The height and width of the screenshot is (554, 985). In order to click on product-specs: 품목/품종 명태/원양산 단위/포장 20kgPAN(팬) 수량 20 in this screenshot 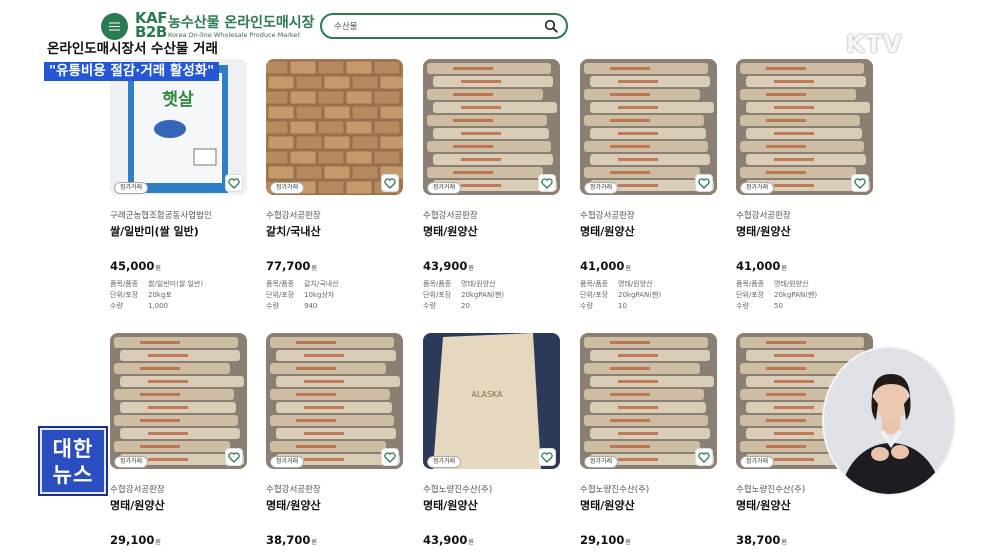, I will do `click(463, 295)`.